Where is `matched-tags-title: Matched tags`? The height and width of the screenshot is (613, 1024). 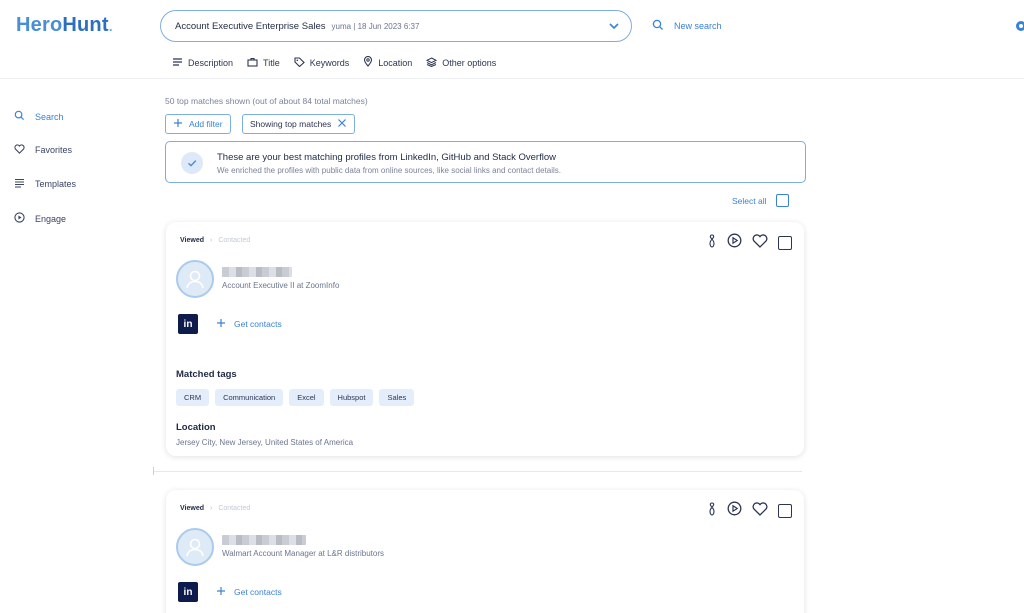 matched-tags-title: Matched tags is located at coordinates (206, 374).